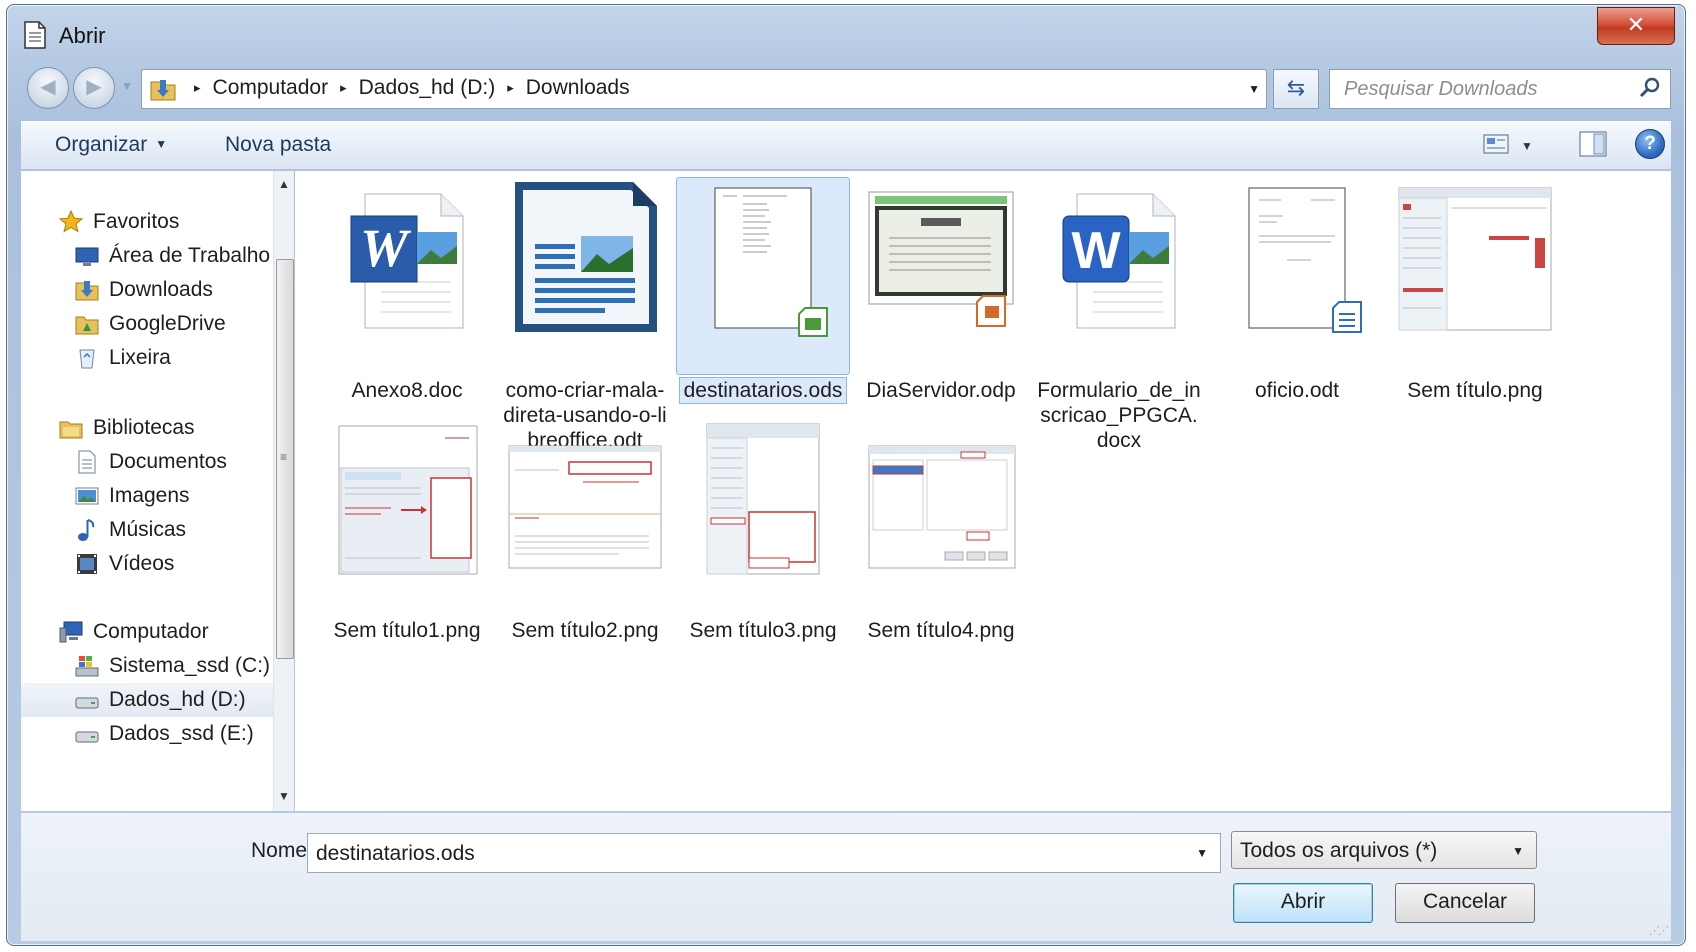 The image size is (1696, 952). What do you see at coordinates (152, 734) in the screenshot?
I see `sidebar-item-dados-ssd: Dados_ssd (E:)` at bounding box center [152, 734].